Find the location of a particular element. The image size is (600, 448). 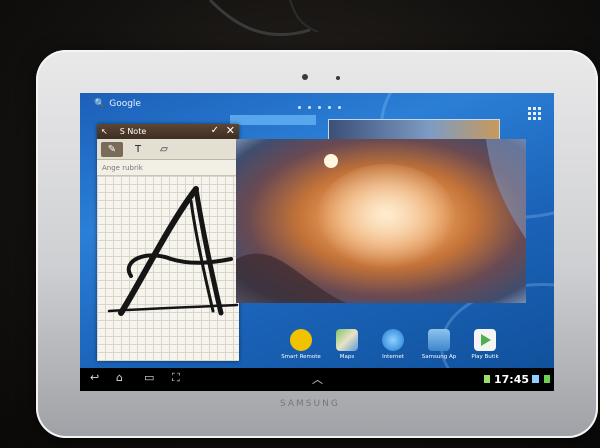

dock-app-smart-remote: Smart Remote is located at coordinates (301, 344).